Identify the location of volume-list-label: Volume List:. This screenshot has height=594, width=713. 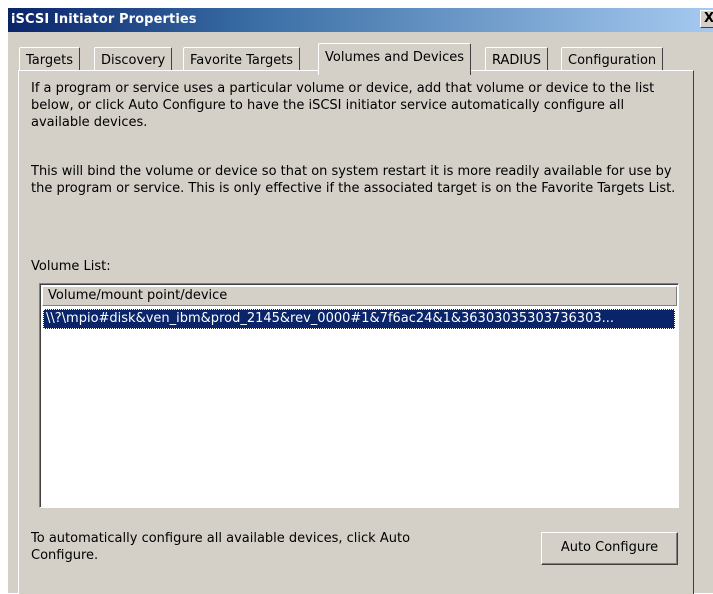
(71, 266).